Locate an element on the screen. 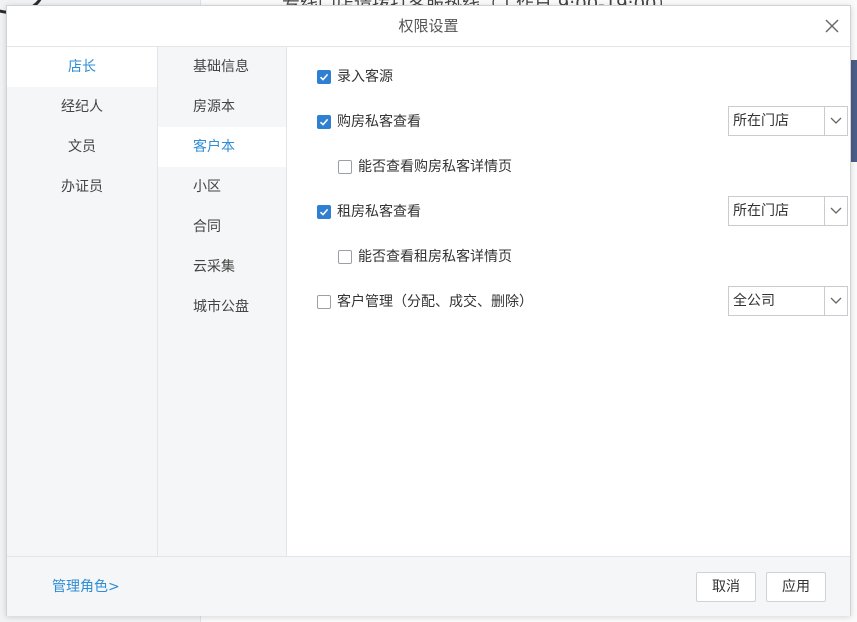 The width and height of the screenshot is (857, 622). module-item-basic-info: 基础信息 is located at coordinates (222, 67).